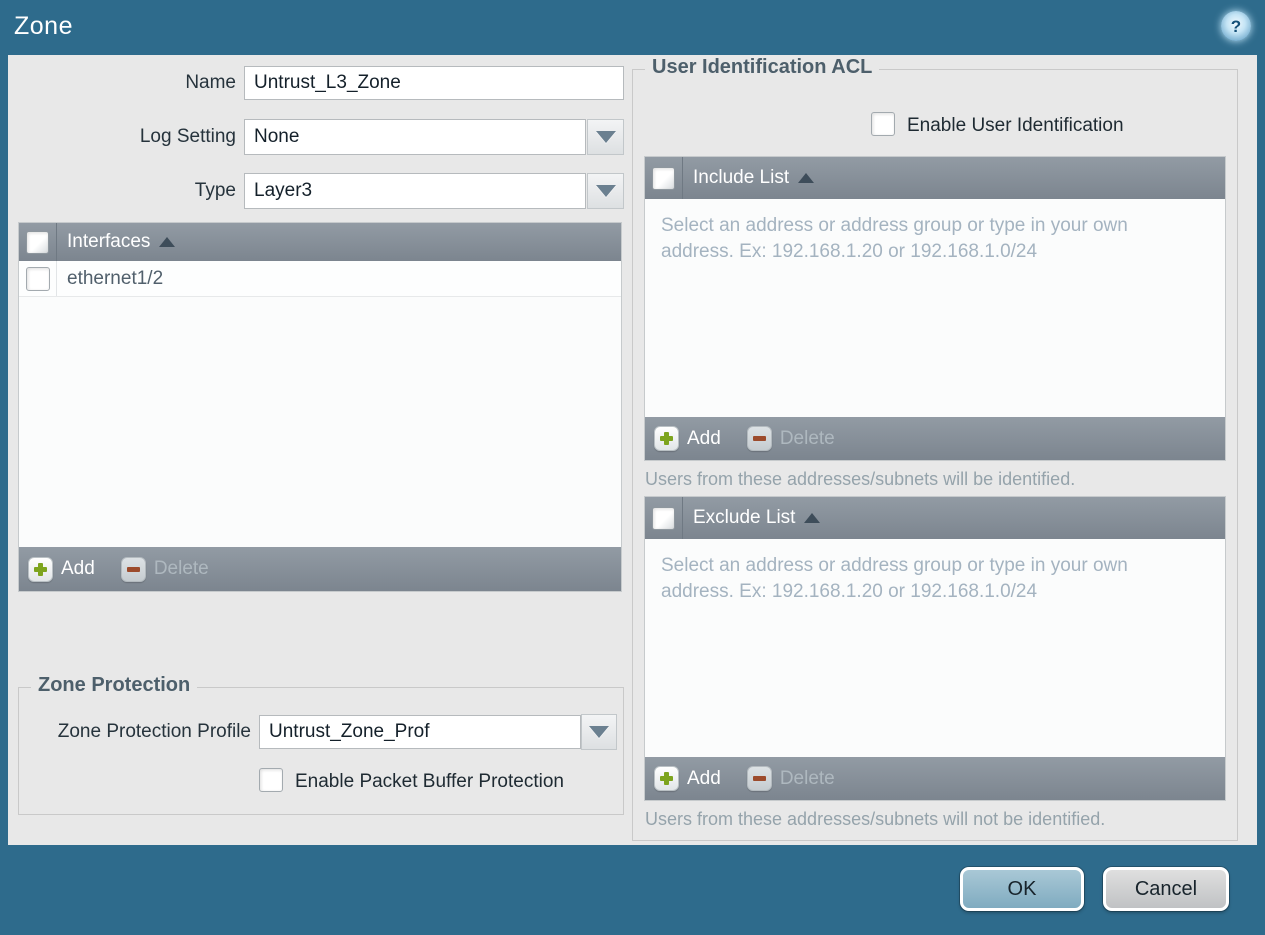 The image size is (1265, 935). Describe the element at coordinates (320, 279) in the screenshot. I see `interface-row: ethernet1/2` at that location.